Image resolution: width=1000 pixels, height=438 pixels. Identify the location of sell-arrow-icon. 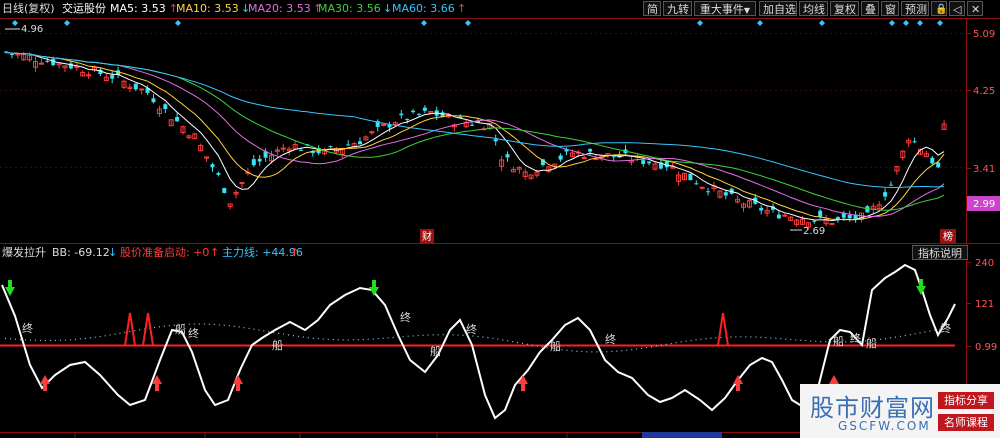
(921, 287).